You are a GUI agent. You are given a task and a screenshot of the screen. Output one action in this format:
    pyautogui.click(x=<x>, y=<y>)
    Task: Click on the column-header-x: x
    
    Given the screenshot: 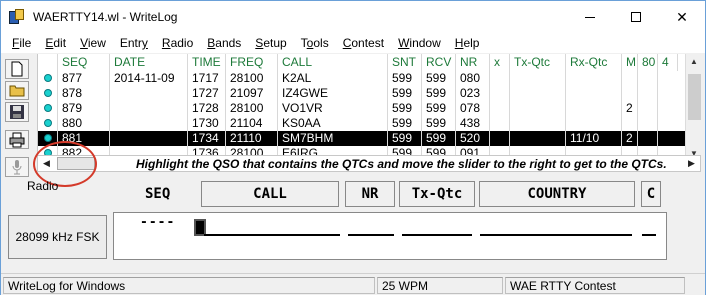 What is the action you would take?
    pyautogui.click(x=500, y=62)
    